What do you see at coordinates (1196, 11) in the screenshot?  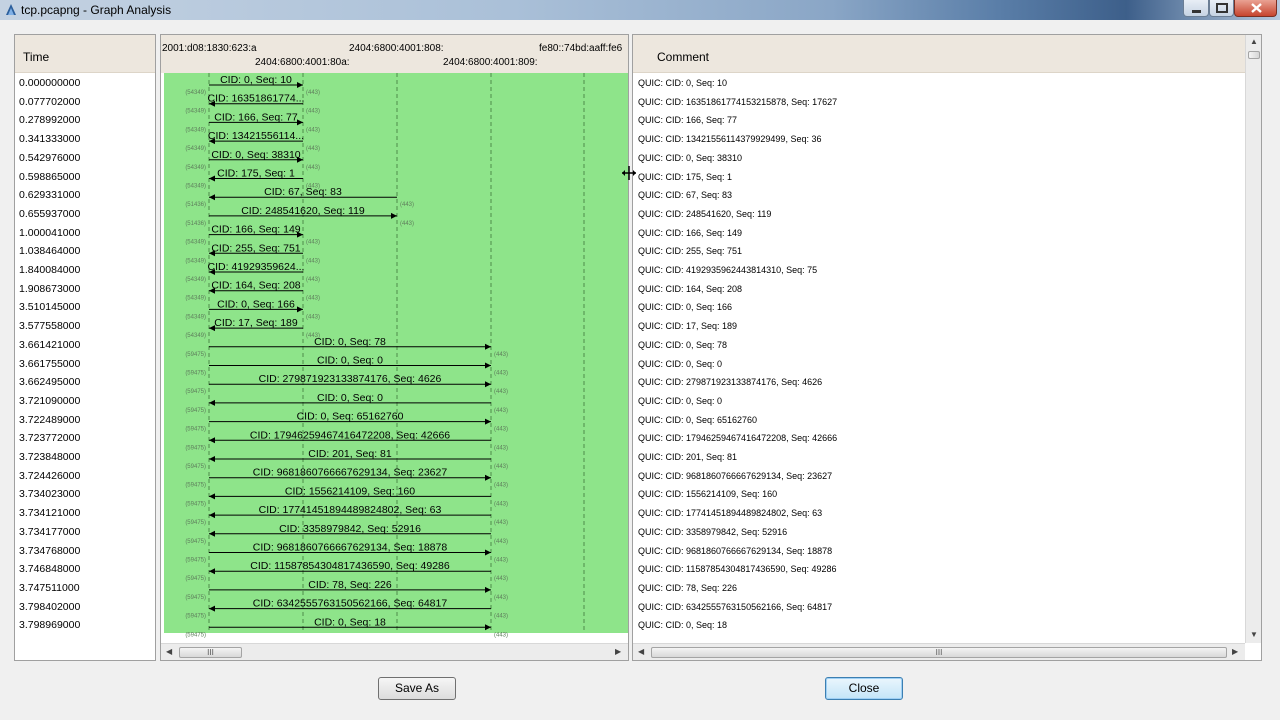 I see `minimize-icon` at bounding box center [1196, 11].